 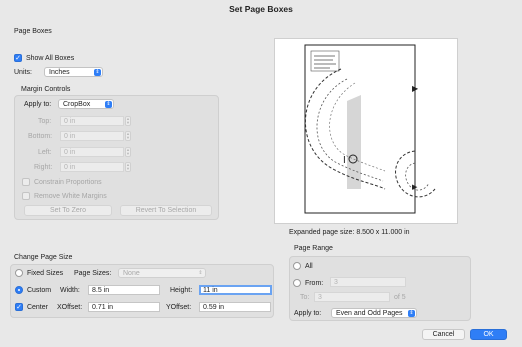 I want to click on from-label: From:, so click(x=314, y=283).